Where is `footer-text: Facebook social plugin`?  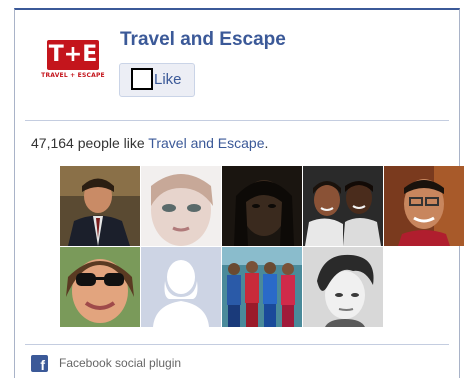 footer-text: Facebook social plugin is located at coordinates (120, 363).